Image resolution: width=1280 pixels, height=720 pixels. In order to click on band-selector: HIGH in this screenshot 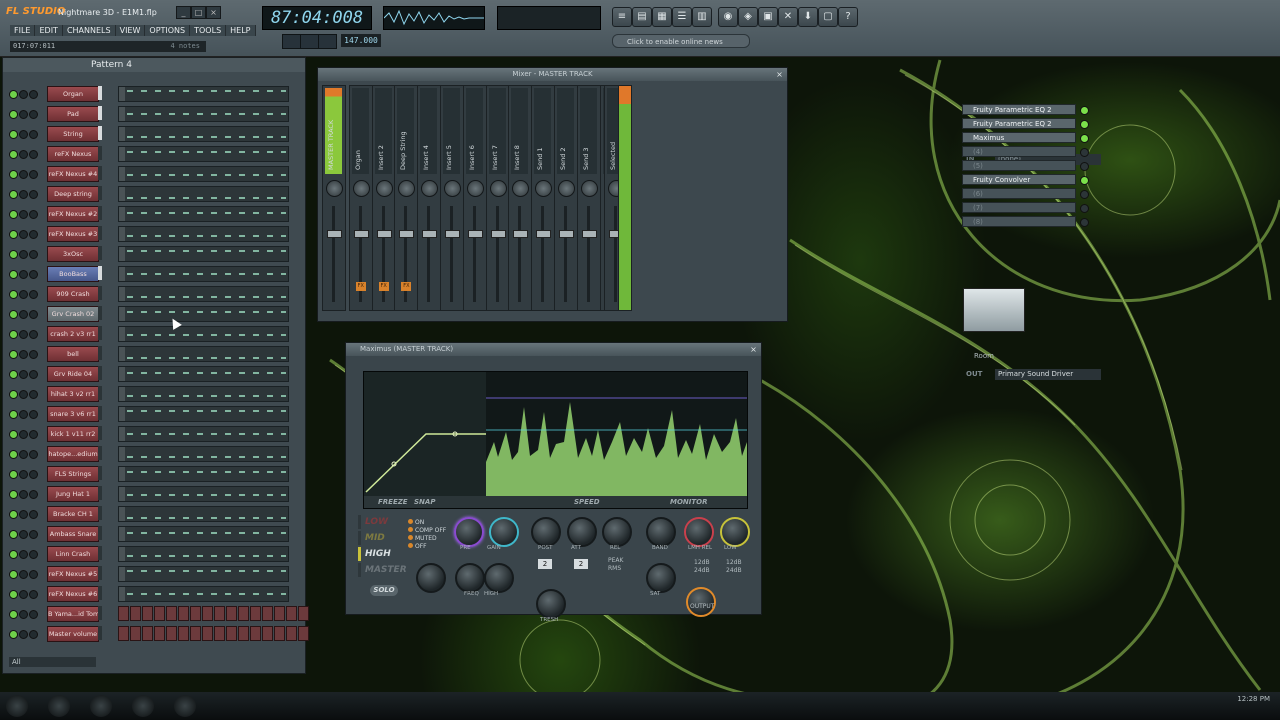, I will do `click(381, 554)`.